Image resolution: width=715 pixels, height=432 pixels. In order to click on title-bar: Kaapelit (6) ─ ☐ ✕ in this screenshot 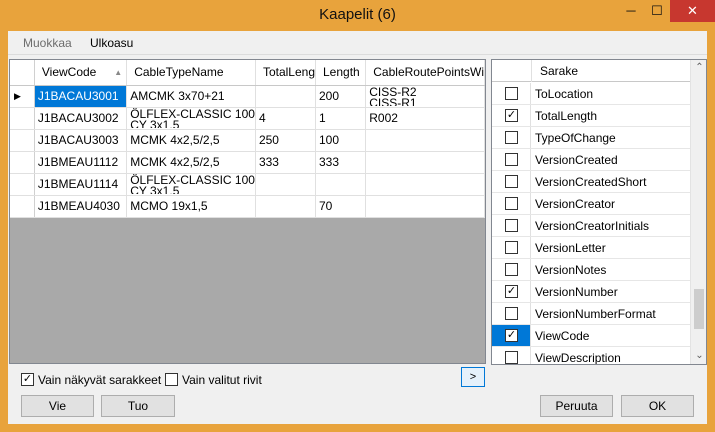, I will do `click(357, 15)`.